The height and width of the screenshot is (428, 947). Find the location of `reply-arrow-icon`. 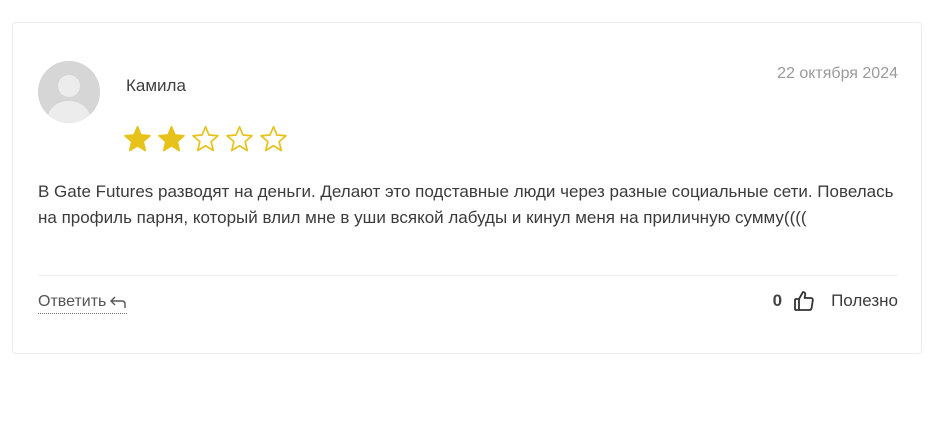

reply-arrow-icon is located at coordinates (118, 302).